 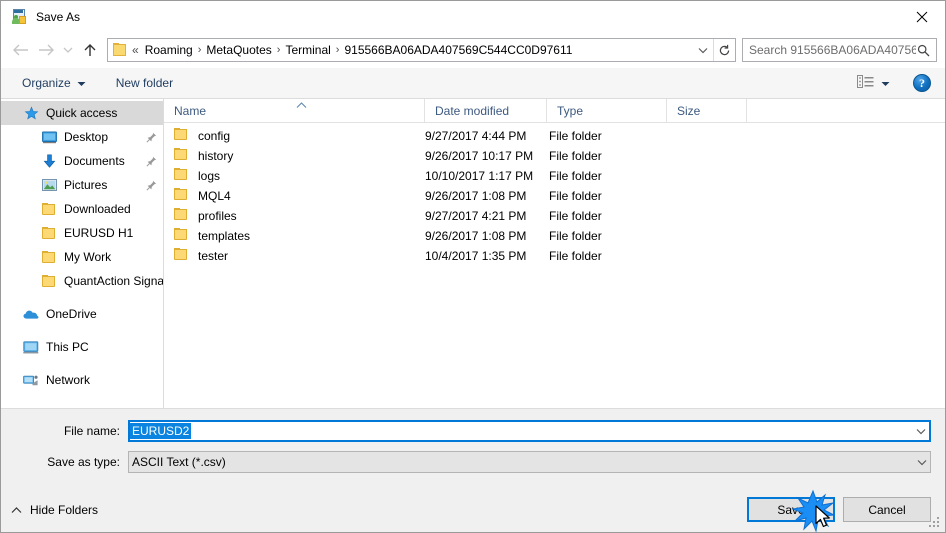 What do you see at coordinates (54, 510) in the screenshot?
I see `hide-folders-button: Hide Folders` at bounding box center [54, 510].